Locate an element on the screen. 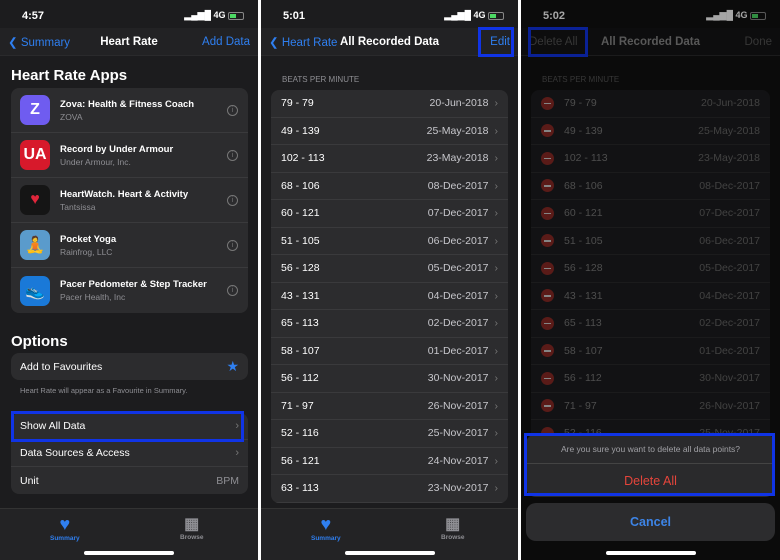  record-row: 68 - 106 08-Dec-2017 › is located at coordinates (389, 186).